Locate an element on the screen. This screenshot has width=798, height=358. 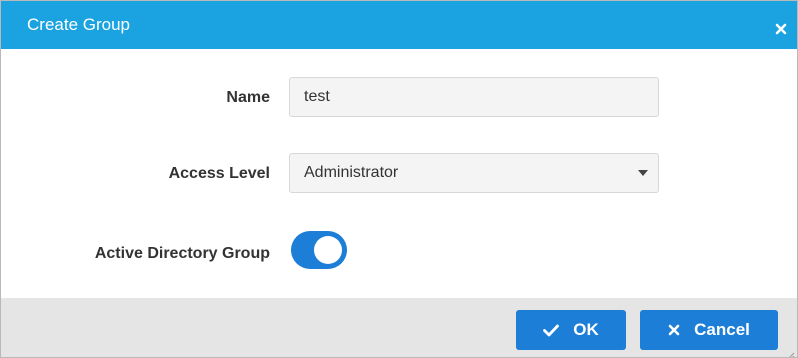
chevron-down-icon is located at coordinates (643, 173).